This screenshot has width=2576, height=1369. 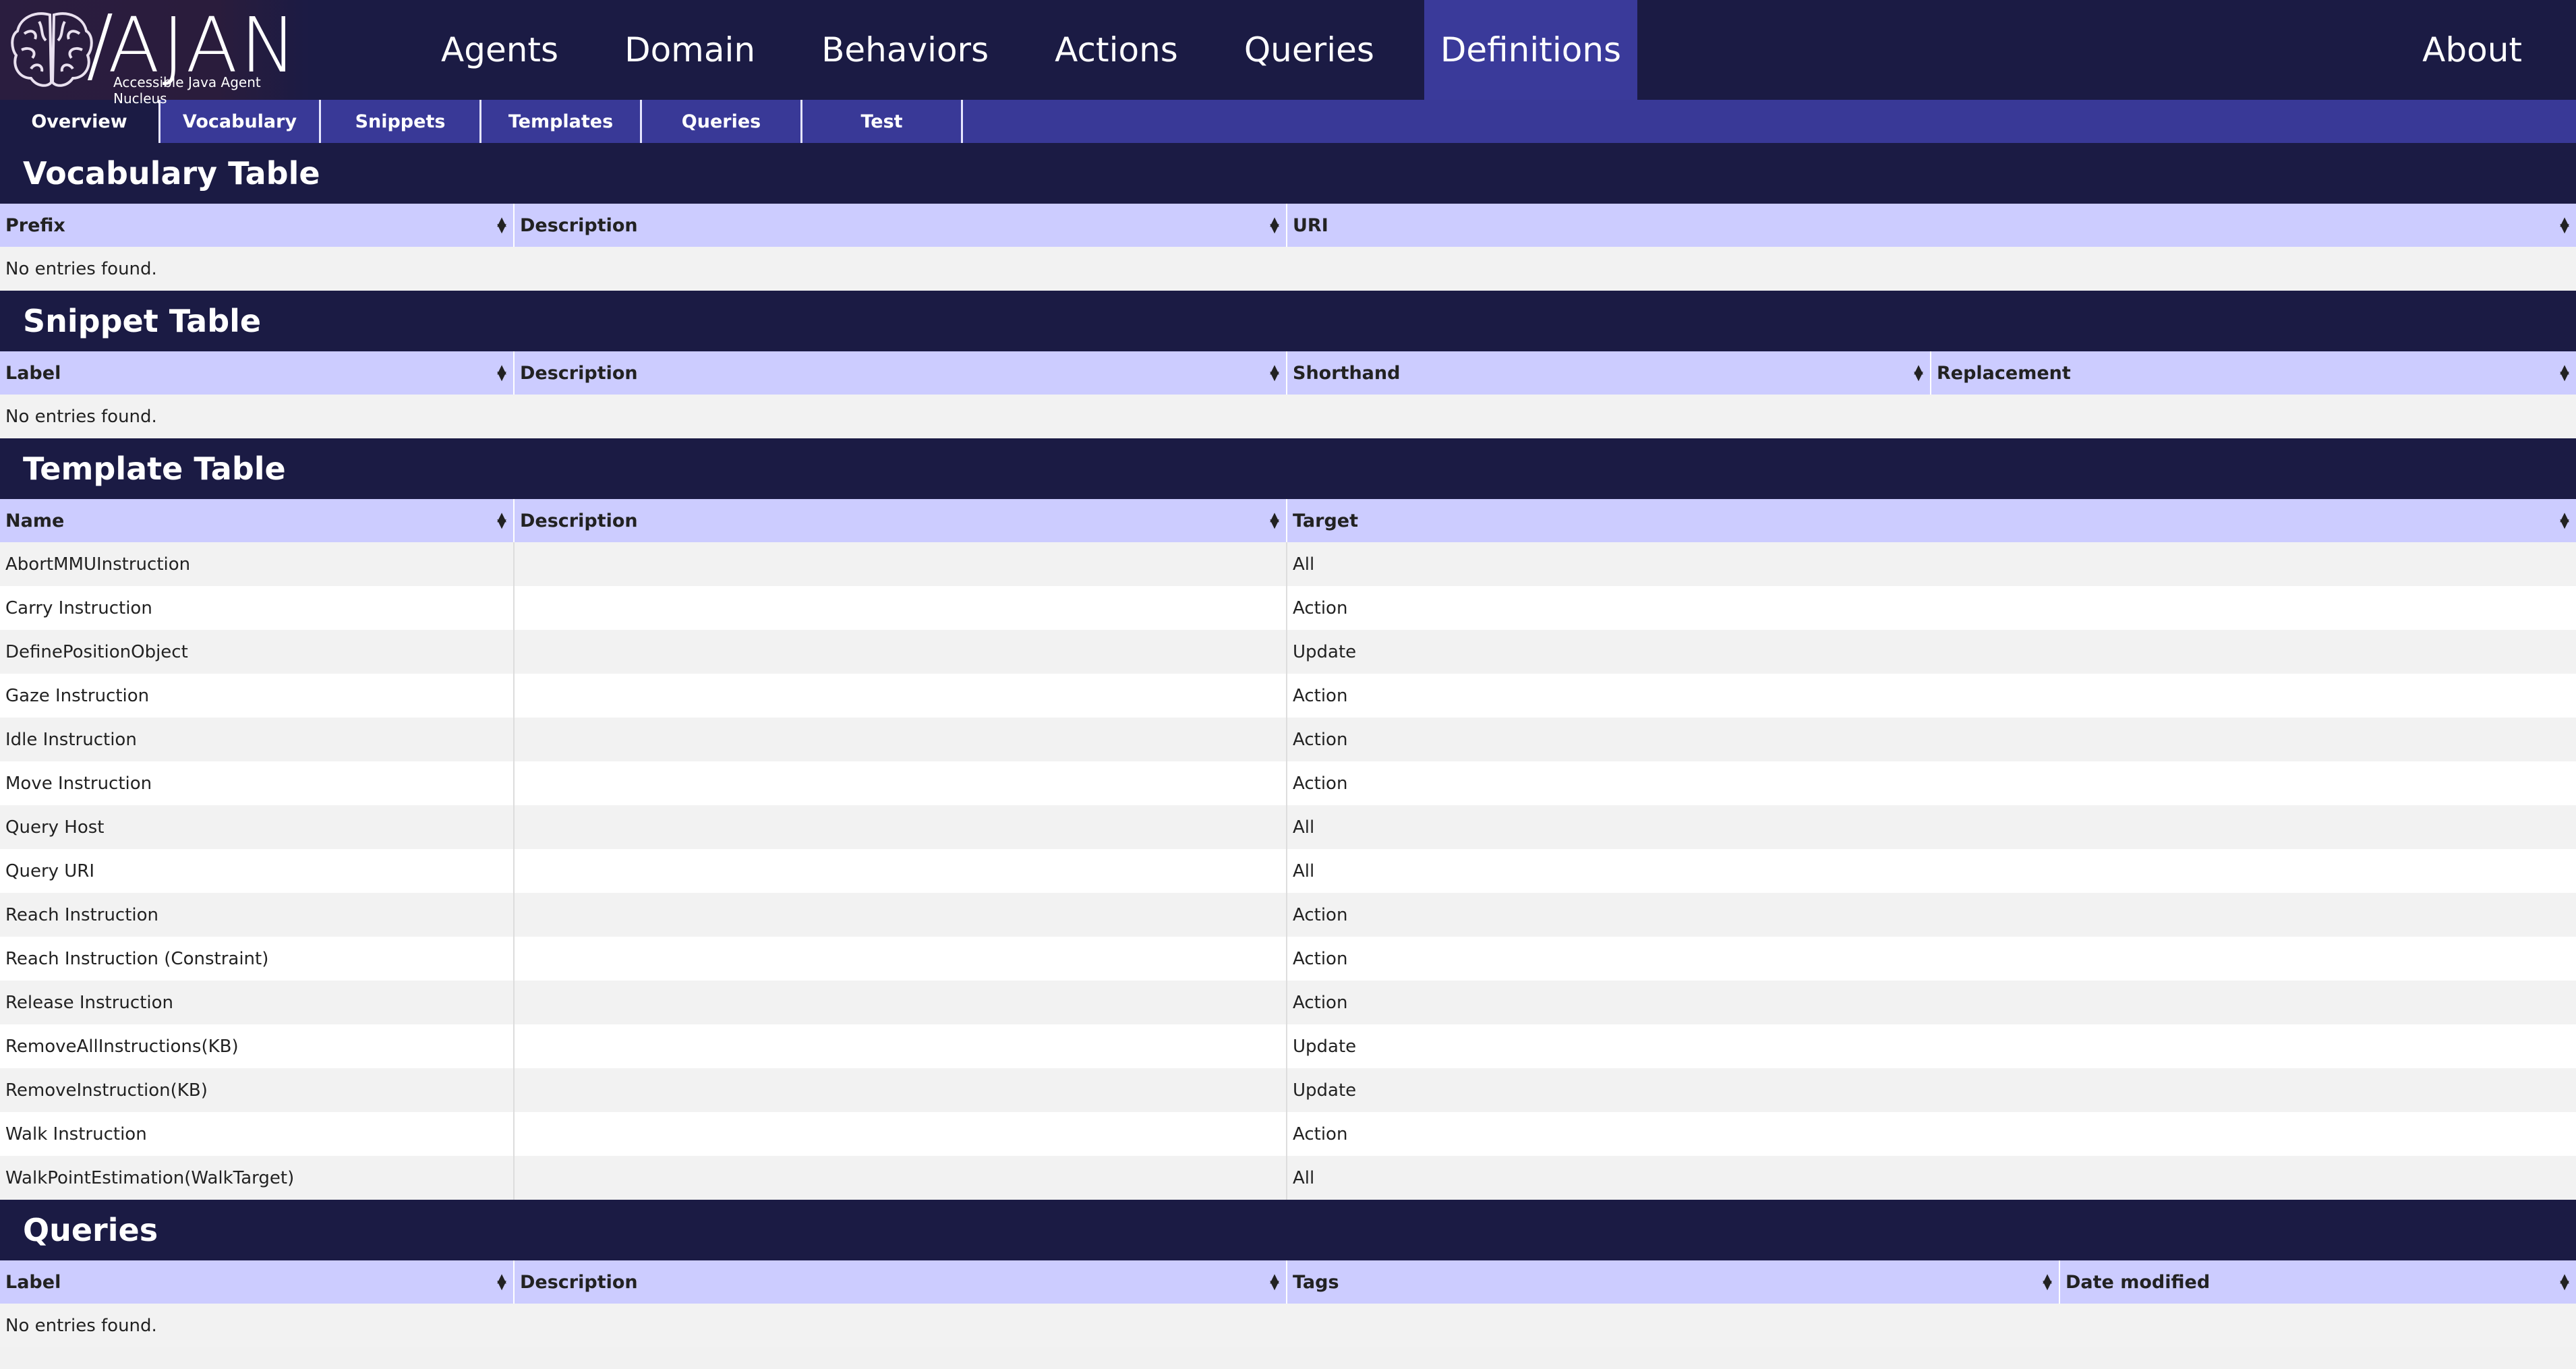 What do you see at coordinates (500, 50) in the screenshot?
I see `nav-agents: Agents` at bounding box center [500, 50].